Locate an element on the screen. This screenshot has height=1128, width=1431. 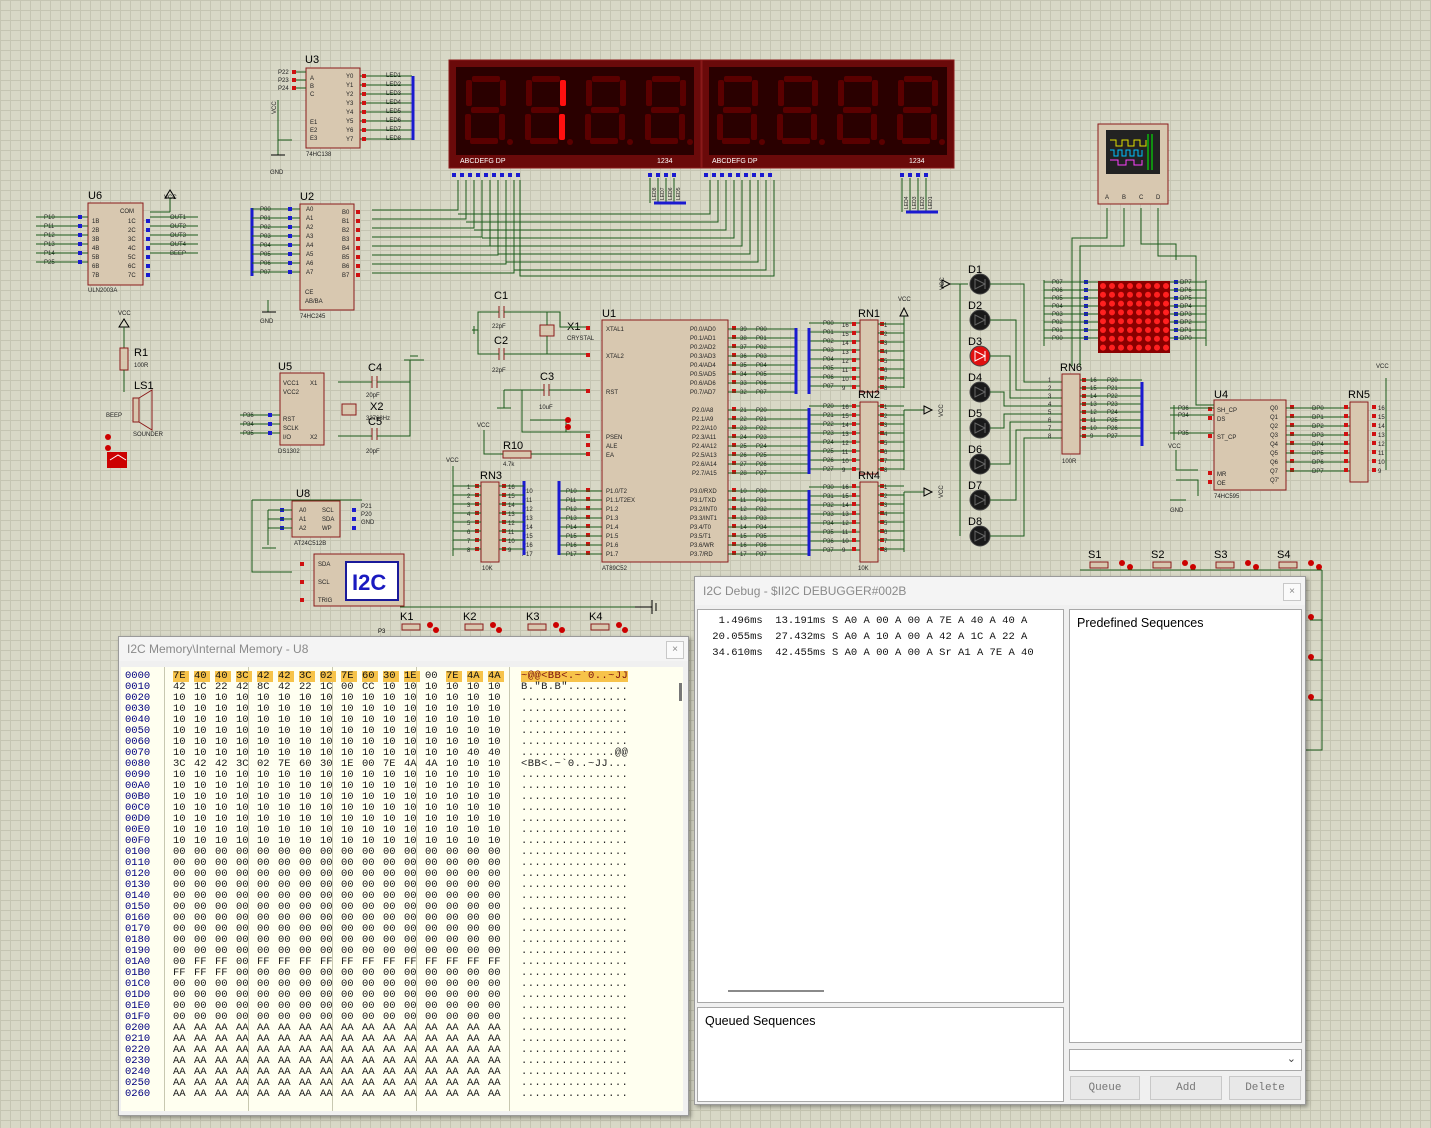
debug-window-titlebar: I2C Debug - $II2C DEBUGGER#002B × is located at coordinates (1000, 591).